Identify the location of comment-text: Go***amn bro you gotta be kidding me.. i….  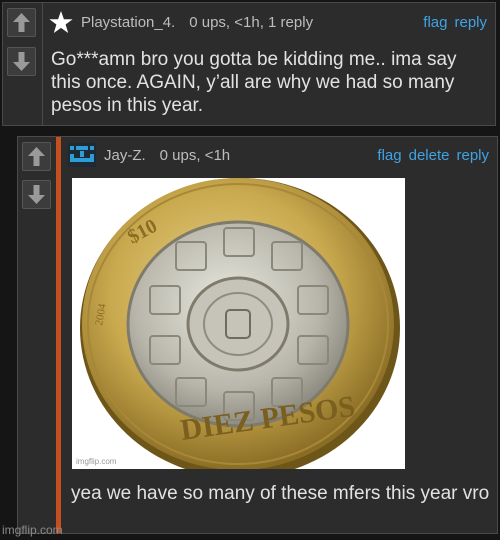
(254, 82).